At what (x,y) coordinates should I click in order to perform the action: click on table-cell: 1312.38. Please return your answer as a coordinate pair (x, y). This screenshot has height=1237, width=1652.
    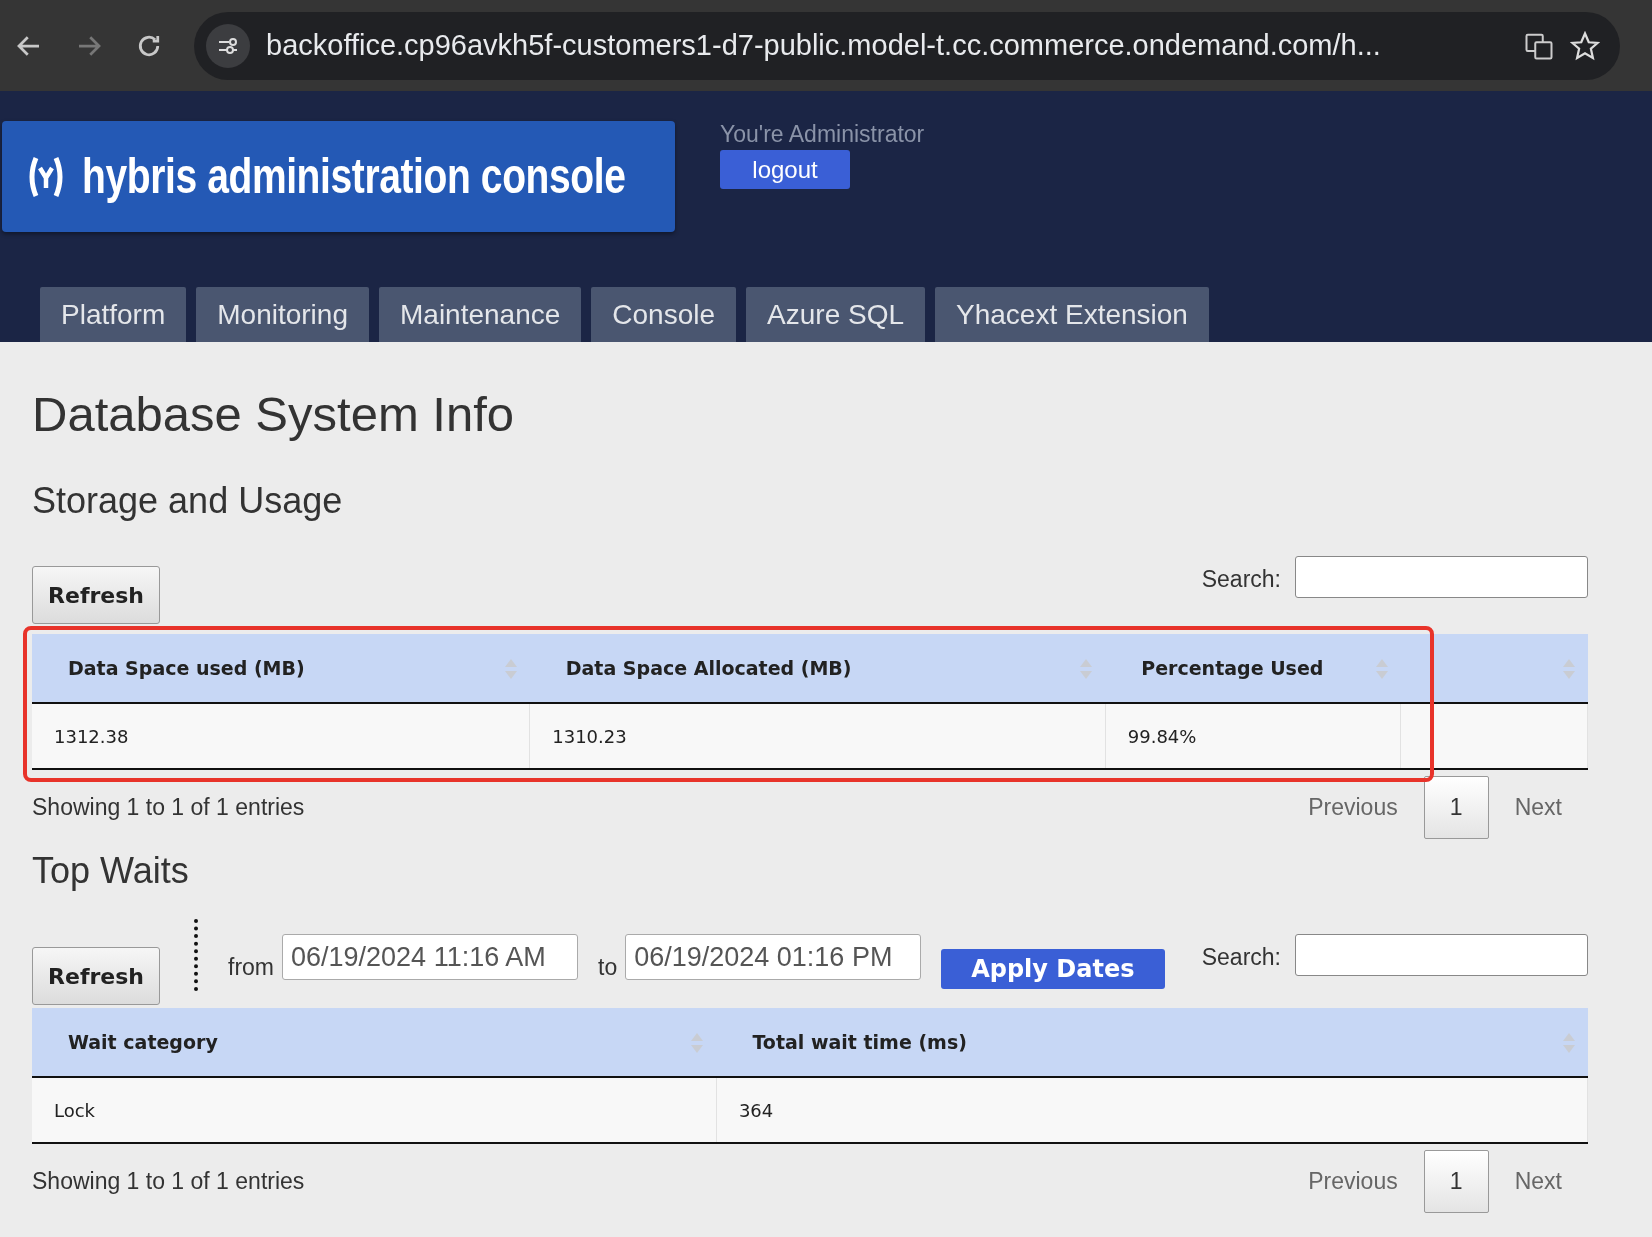
    Looking at the image, I should click on (281, 736).